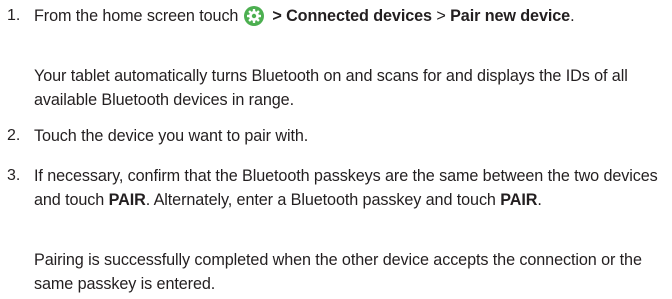 The image size is (672, 299). Describe the element at coordinates (14, 15) in the screenshot. I see `step-1-number: 1.` at that location.